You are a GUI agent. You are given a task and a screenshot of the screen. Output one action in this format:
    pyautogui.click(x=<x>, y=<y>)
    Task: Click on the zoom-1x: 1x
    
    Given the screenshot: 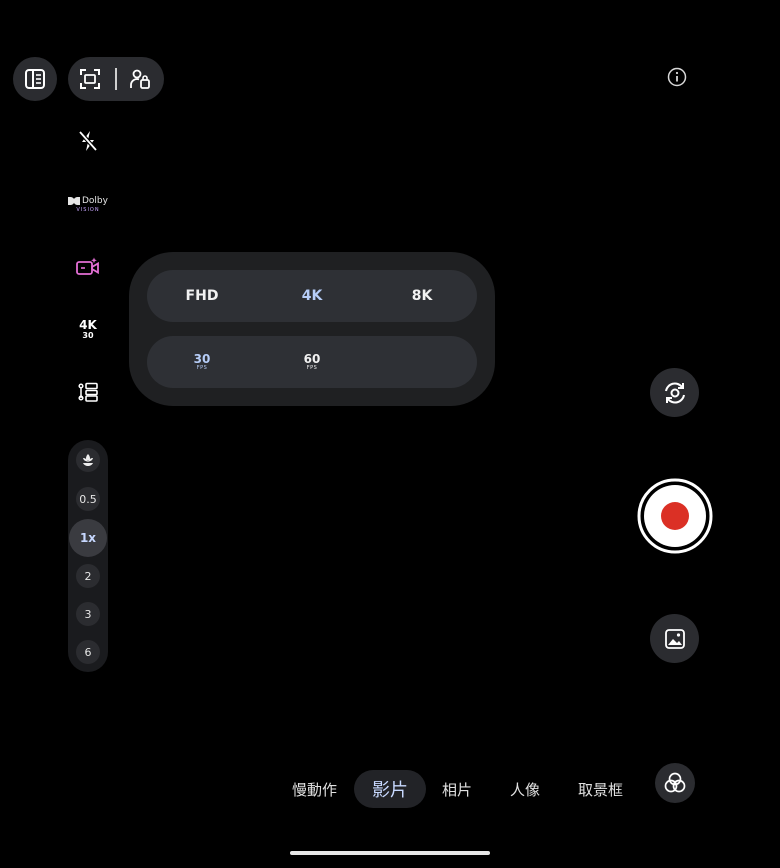 What is the action you would take?
    pyautogui.click(x=88, y=538)
    